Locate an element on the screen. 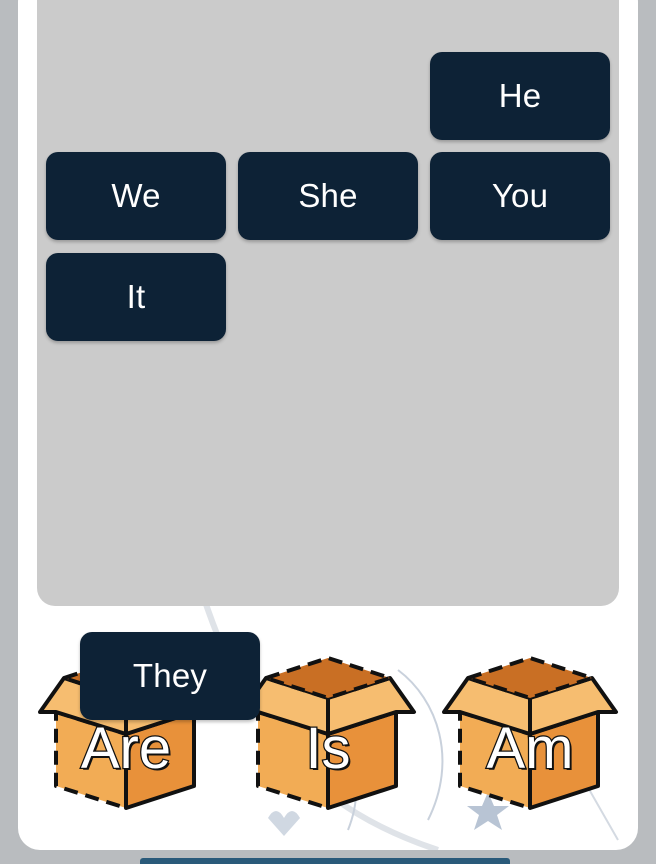  word-tile-she: She is located at coordinates (328, 196).